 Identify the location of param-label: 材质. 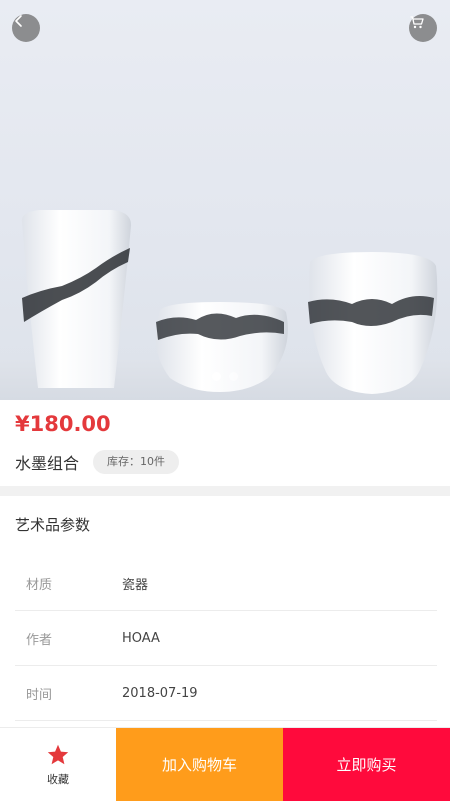
(39, 585).